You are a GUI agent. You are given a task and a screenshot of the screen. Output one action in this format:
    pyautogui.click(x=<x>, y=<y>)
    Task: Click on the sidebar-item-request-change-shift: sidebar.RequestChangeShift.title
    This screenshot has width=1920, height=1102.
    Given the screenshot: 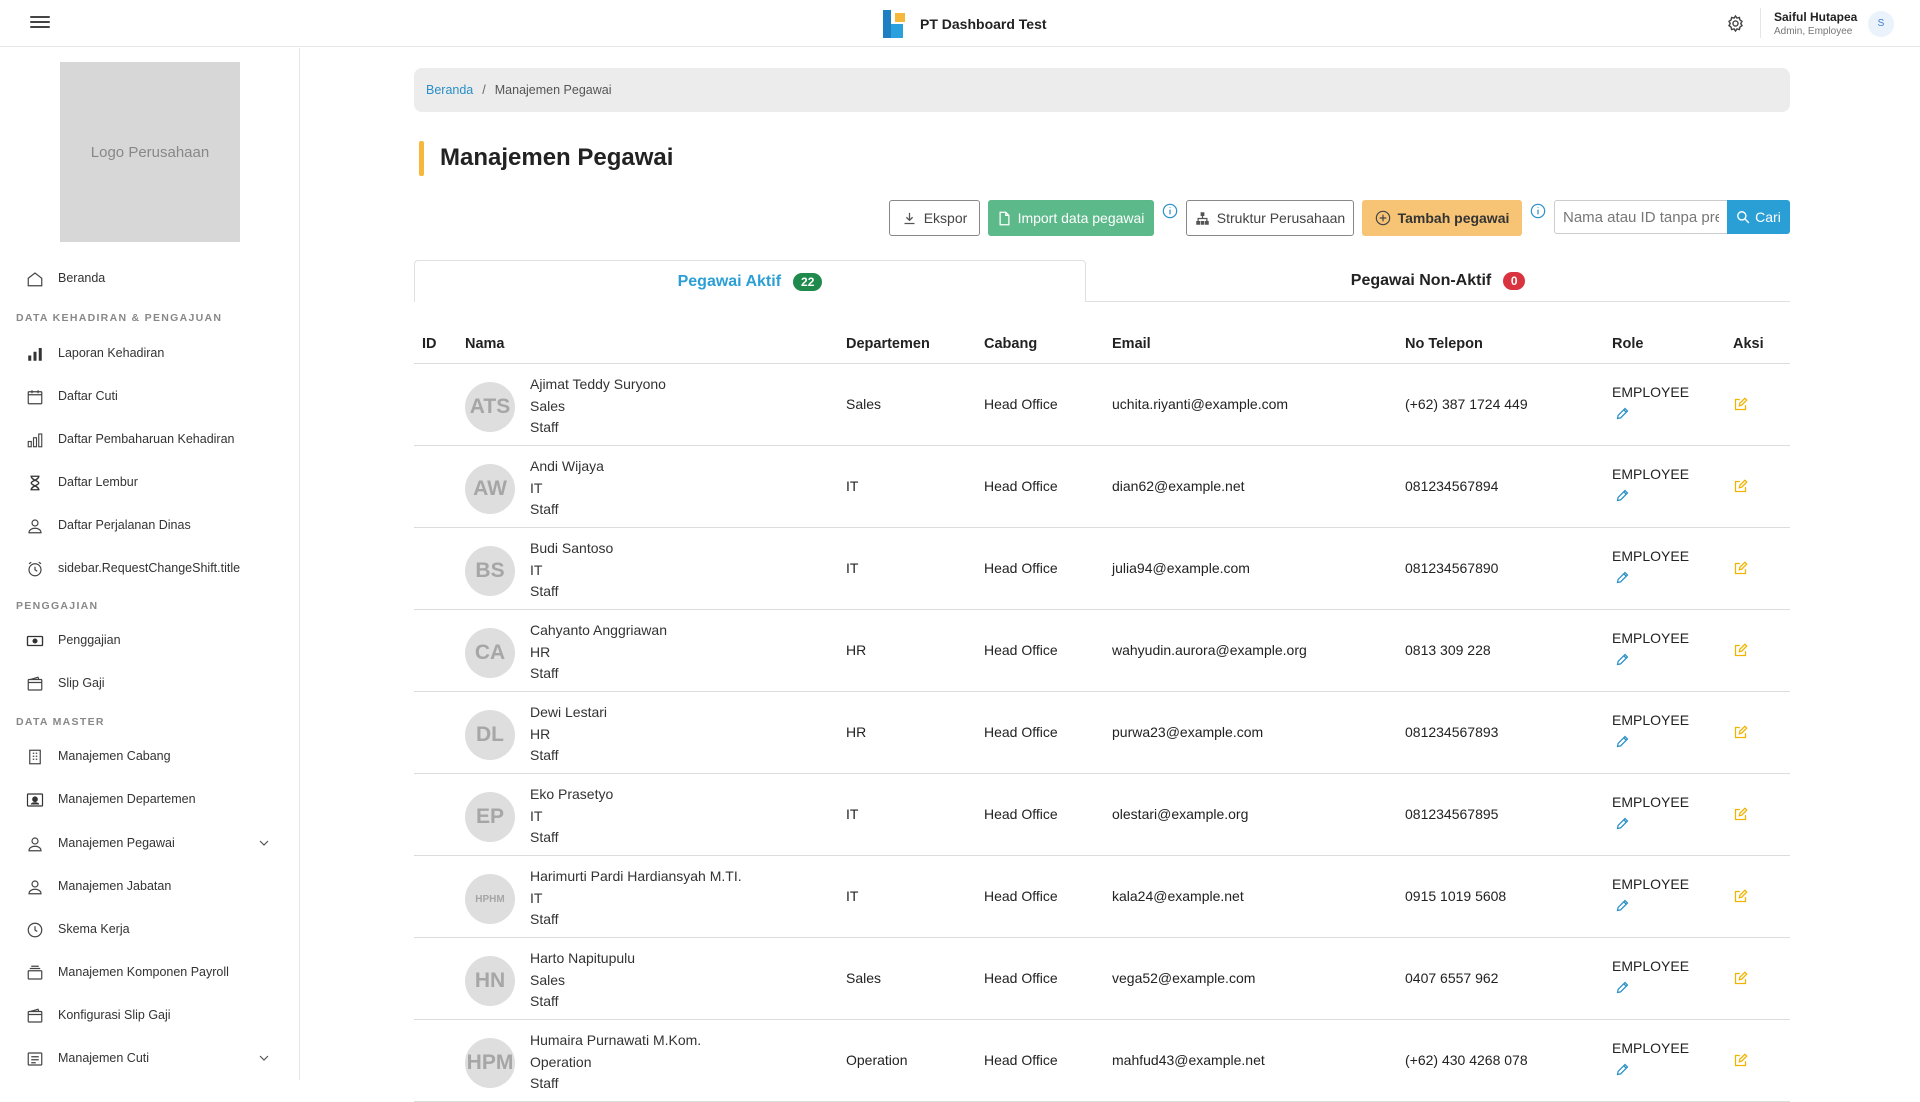 What is the action you would take?
    pyautogui.click(x=150, y=568)
    